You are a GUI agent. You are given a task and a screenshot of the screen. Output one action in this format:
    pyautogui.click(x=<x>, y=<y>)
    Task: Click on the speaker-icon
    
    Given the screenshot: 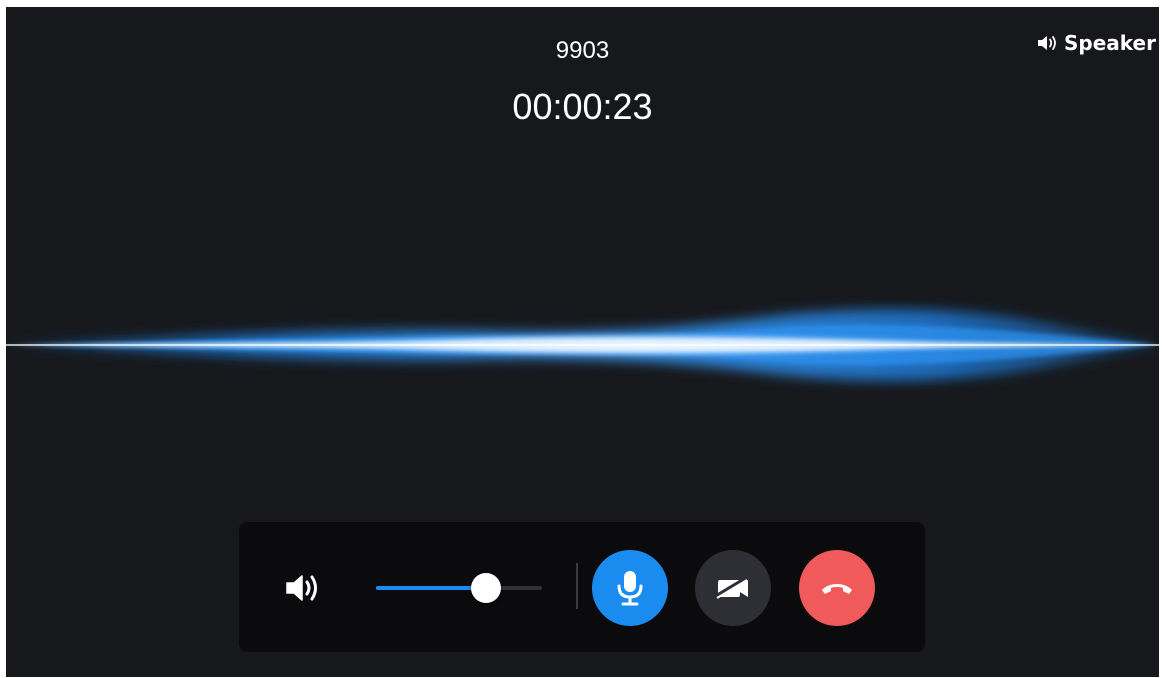 What is the action you would take?
    pyautogui.click(x=1048, y=43)
    